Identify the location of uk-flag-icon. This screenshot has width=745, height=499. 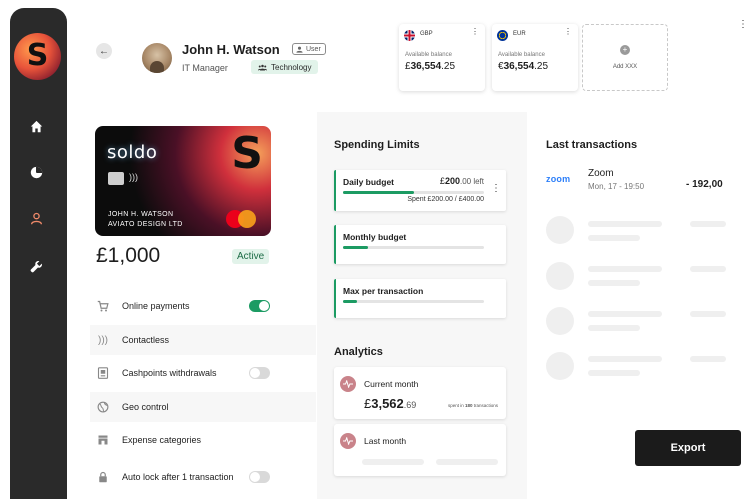
(409, 35).